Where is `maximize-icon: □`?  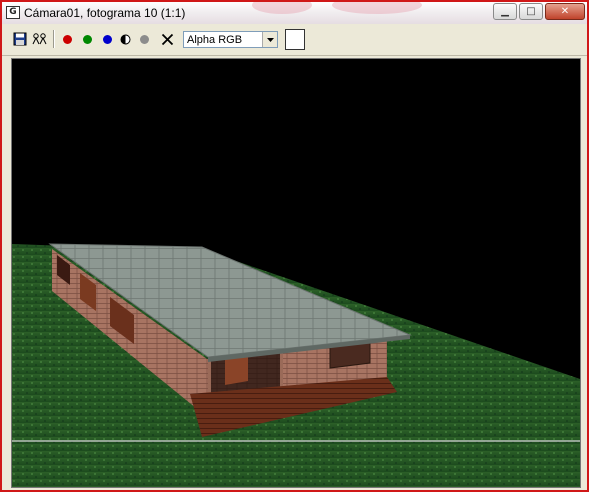
maximize-icon: □ is located at coordinates (531, 11).